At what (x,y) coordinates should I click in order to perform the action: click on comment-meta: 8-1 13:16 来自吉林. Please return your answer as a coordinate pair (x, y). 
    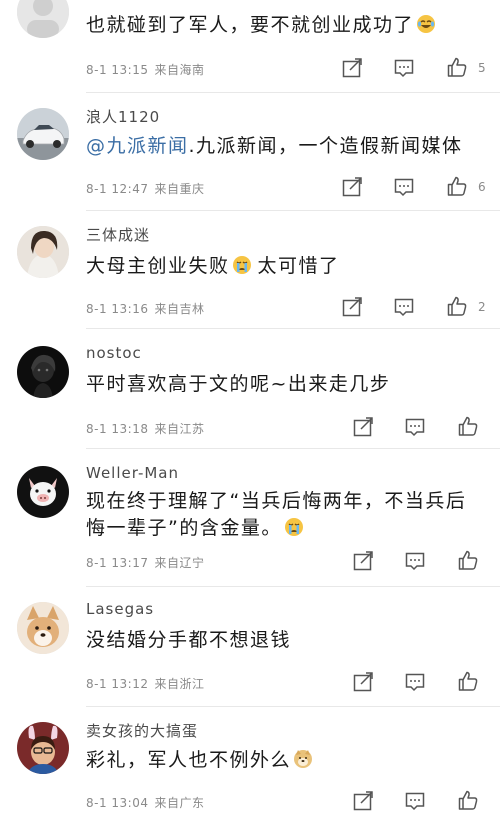
    Looking at the image, I should click on (145, 308).